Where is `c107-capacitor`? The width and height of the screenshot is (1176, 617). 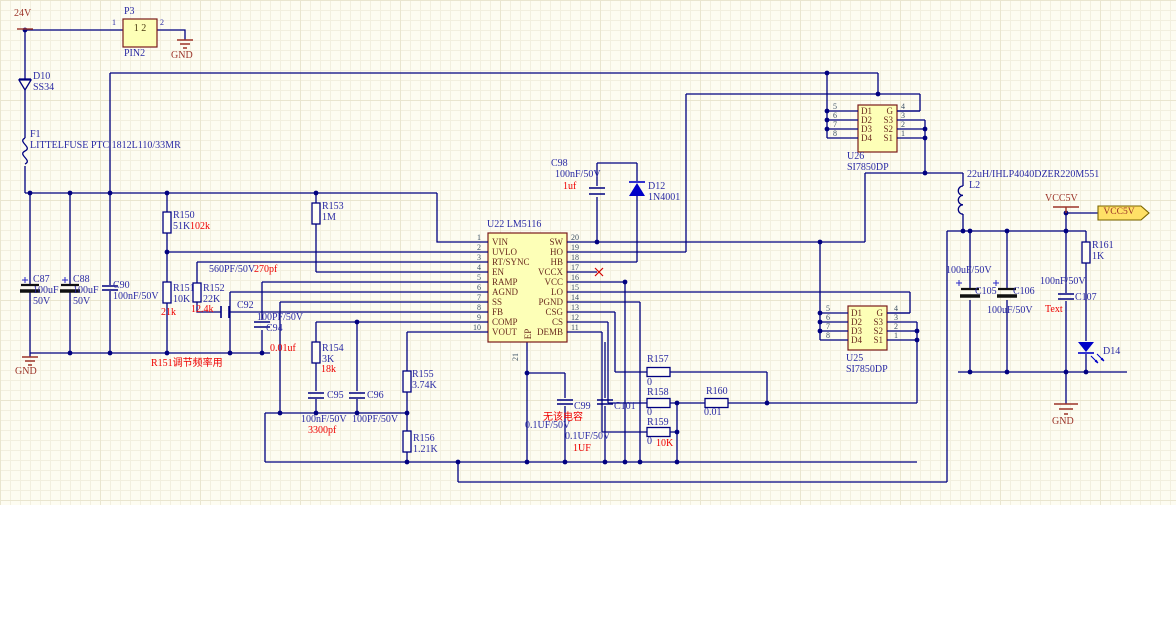 c107-capacitor is located at coordinates (1066, 296).